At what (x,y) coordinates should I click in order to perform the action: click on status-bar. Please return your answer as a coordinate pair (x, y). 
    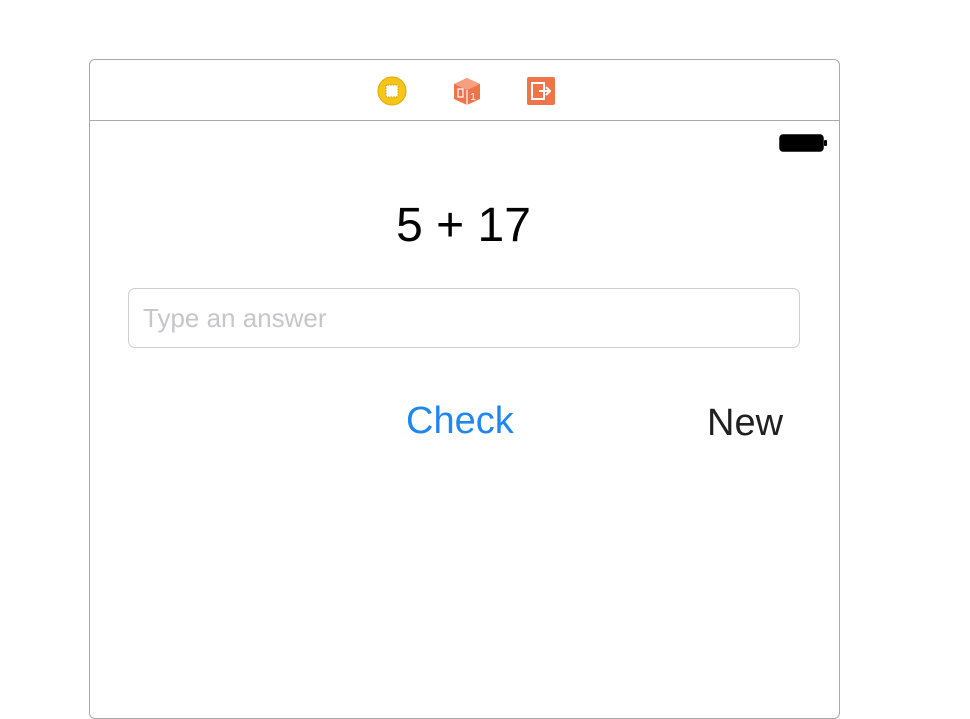
    Looking at the image, I should click on (464, 142).